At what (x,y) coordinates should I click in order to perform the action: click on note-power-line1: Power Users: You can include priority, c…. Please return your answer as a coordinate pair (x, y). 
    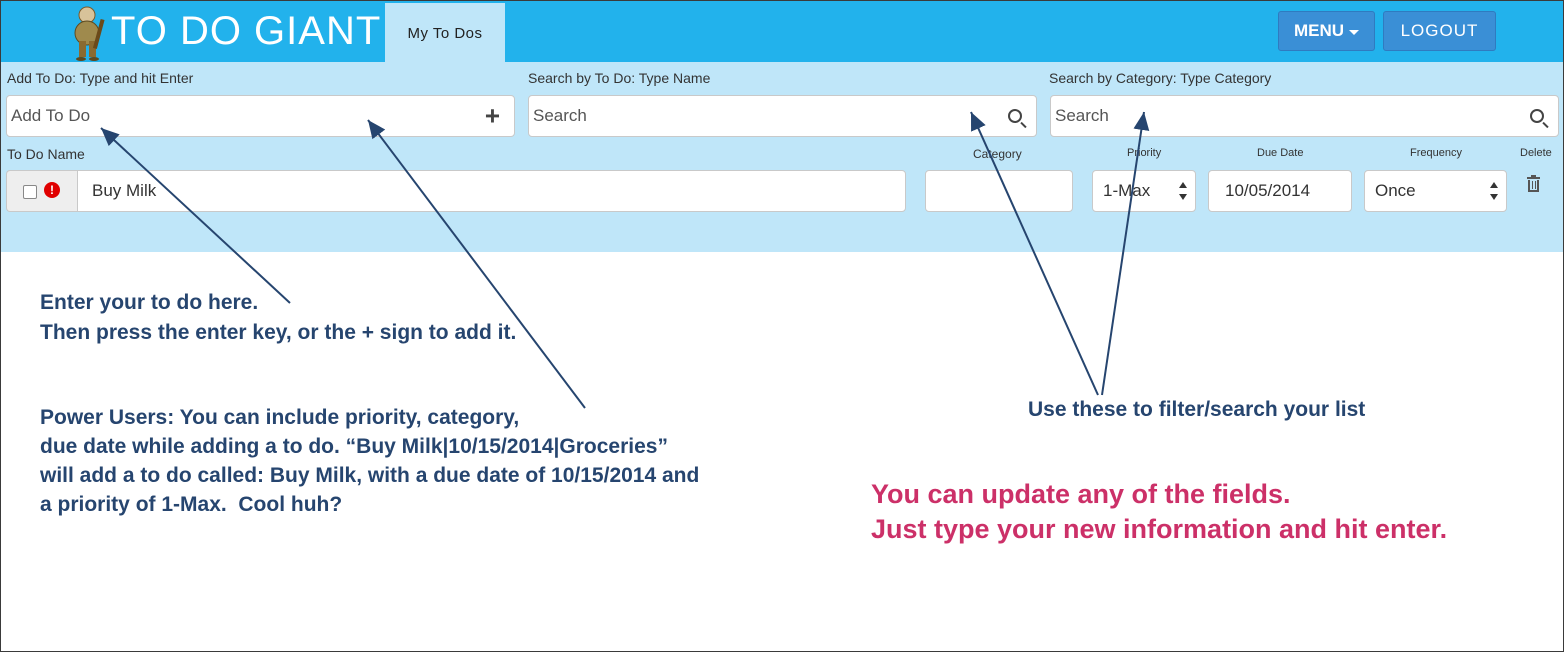
    Looking at the image, I should click on (280, 417).